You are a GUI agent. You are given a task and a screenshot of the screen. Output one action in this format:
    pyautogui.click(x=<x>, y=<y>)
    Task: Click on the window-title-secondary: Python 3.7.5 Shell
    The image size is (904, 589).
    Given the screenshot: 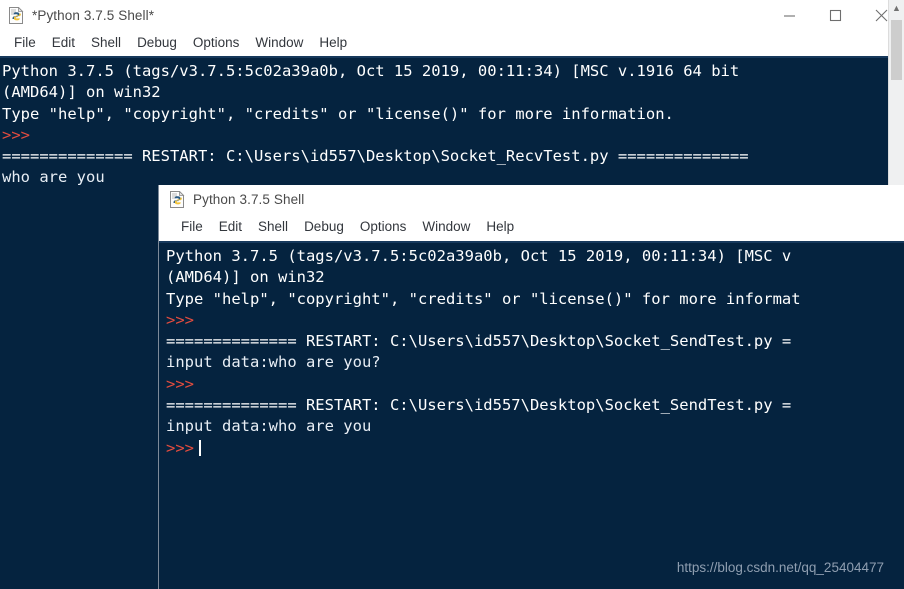 What is the action you would take?
    pyautogui.click(x=249, y=199)
    